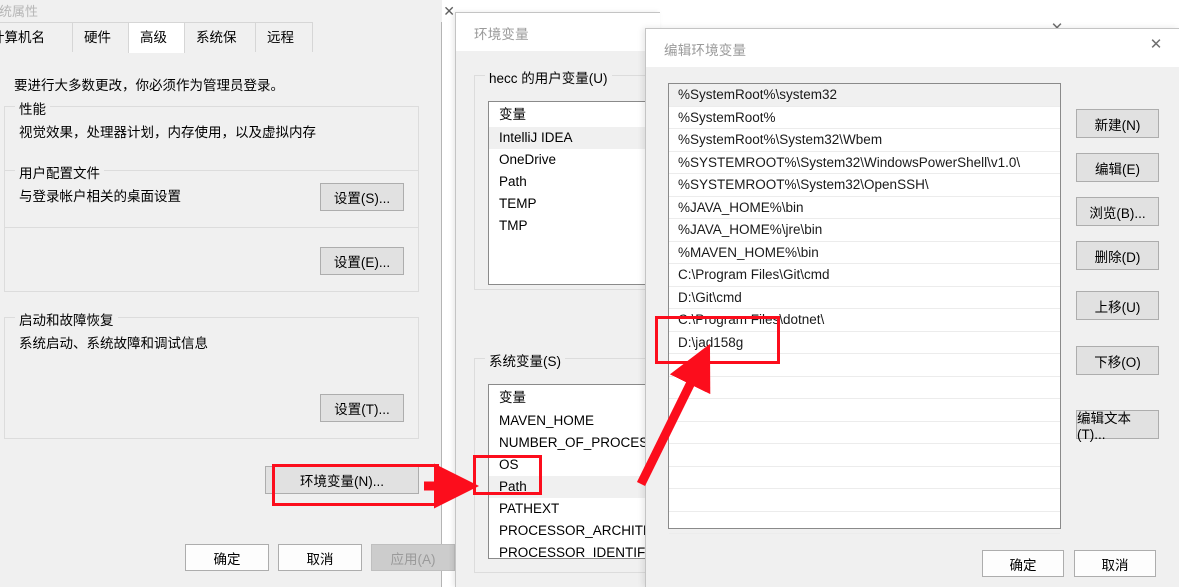 The height and width of the screenshot is (587, 1179). I want to click on path-entry-row: %MAVEN_HOME%\bin, so click(864, 253).